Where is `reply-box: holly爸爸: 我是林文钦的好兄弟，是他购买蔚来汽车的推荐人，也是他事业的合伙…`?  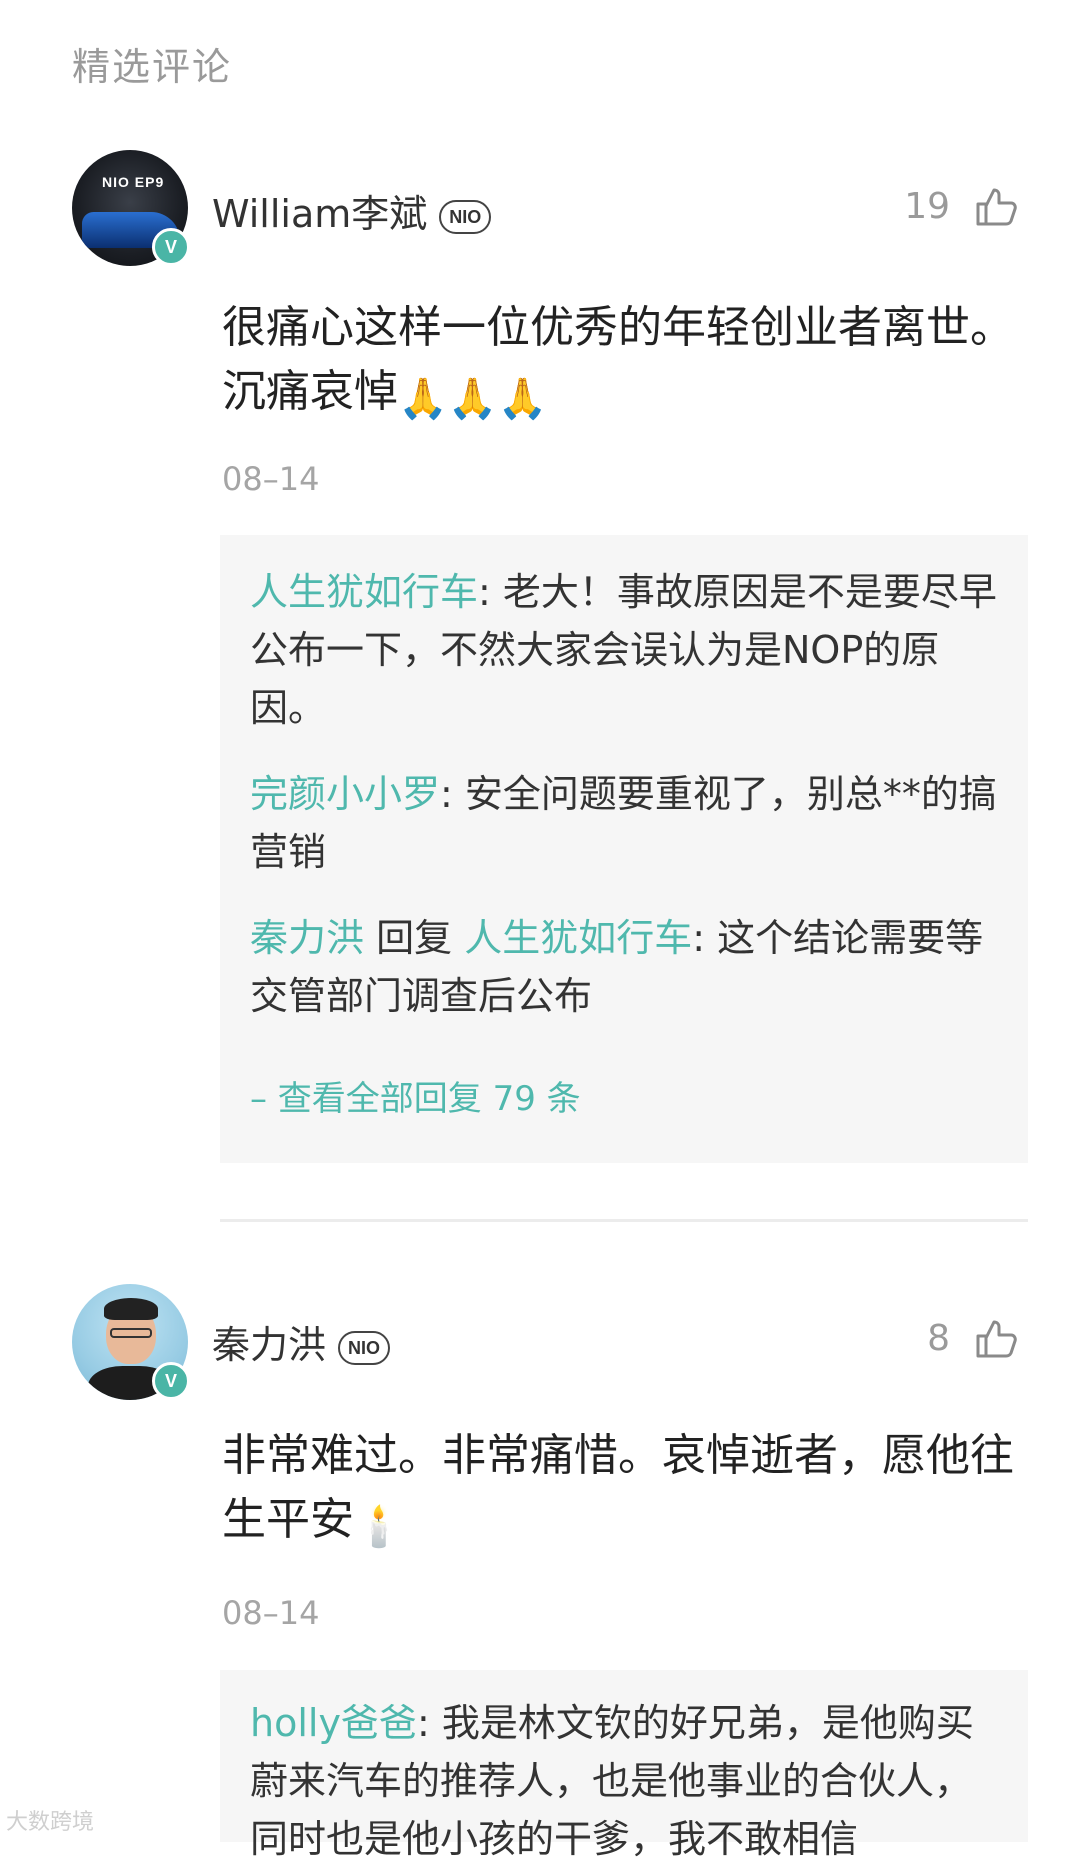 reply-box: holly爸爸: 我是林文钦的好兄弟，是他购买蔚来汽车的推荐人，也是他事业的合伙… is located at coordinates (624, 1765).